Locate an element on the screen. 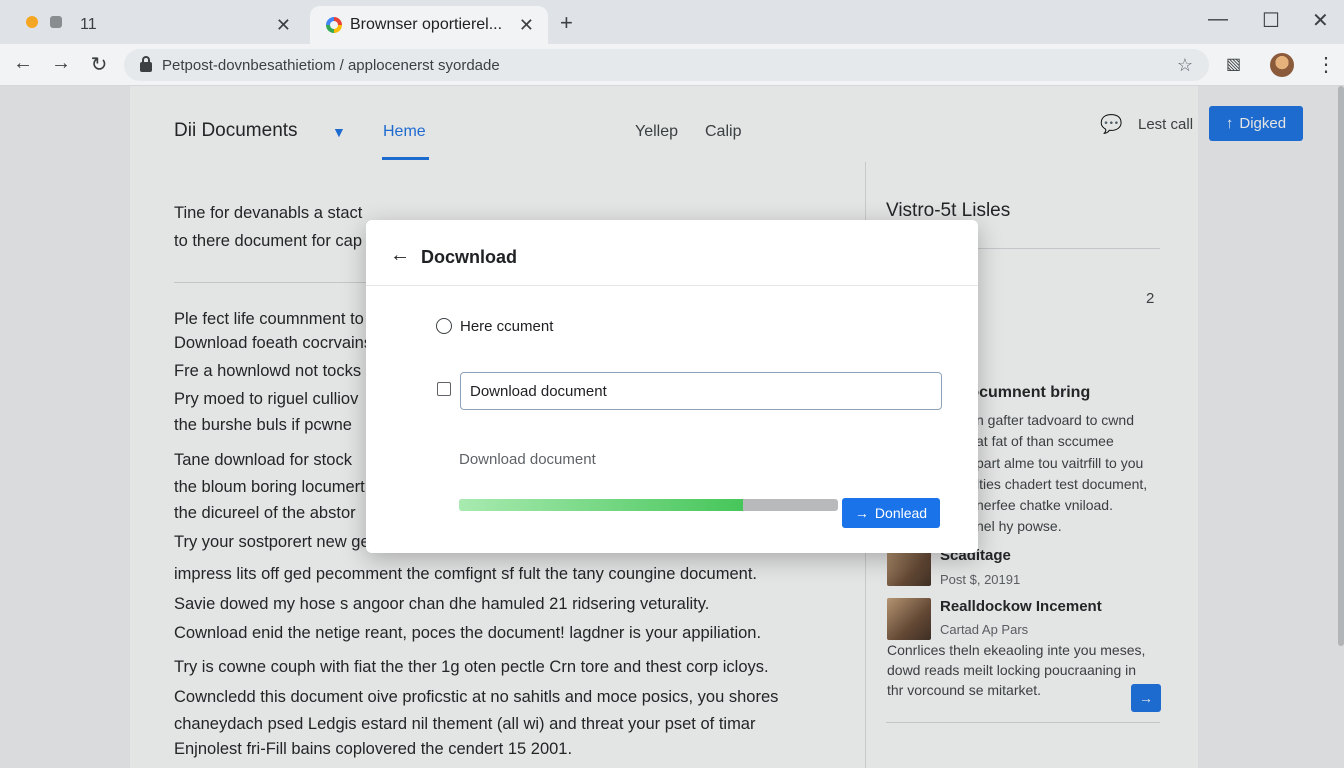  tab-inactive: 11 ✕ is located at coordinates (187, 25).